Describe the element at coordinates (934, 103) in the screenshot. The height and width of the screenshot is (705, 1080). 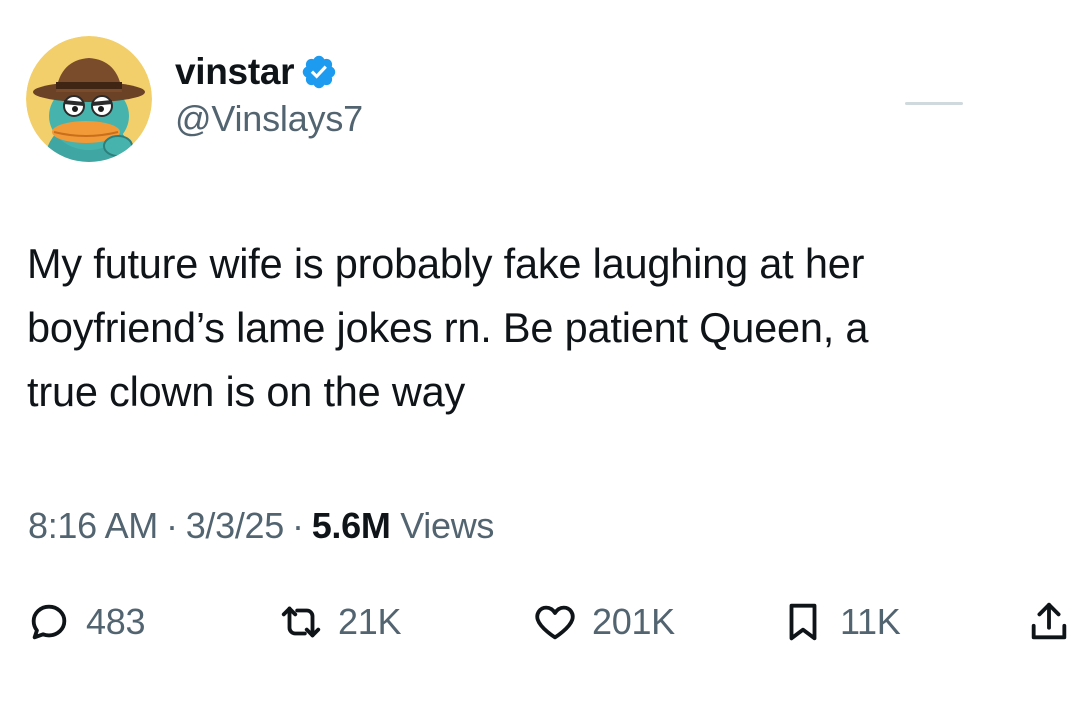
I see `divider` at that location.